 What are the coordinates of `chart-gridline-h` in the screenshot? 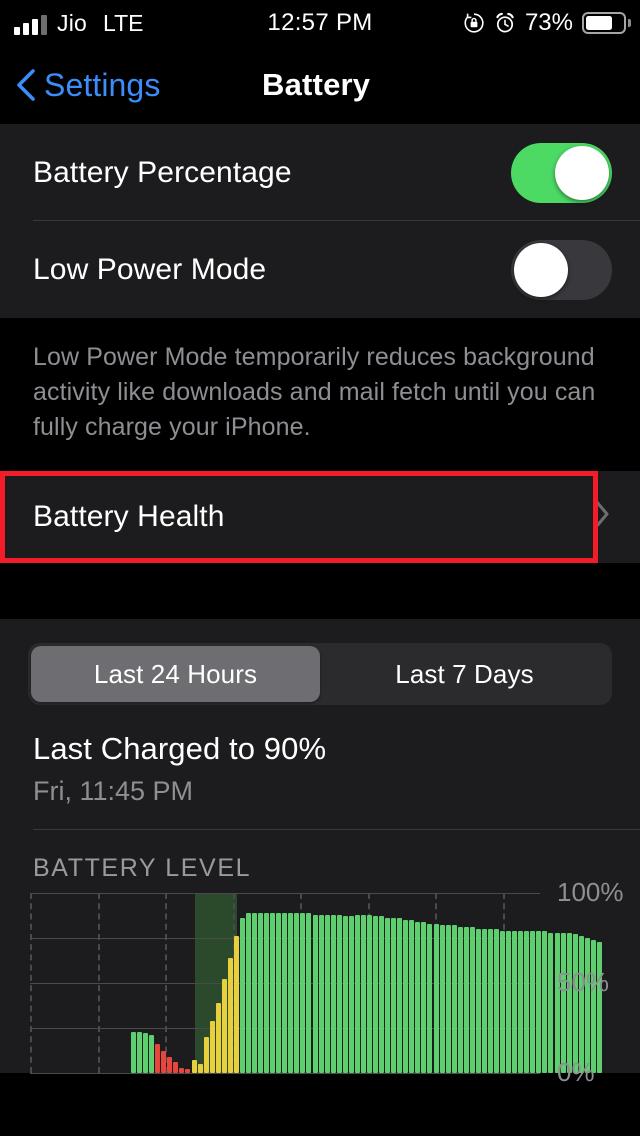 It's located at (285, 1073).